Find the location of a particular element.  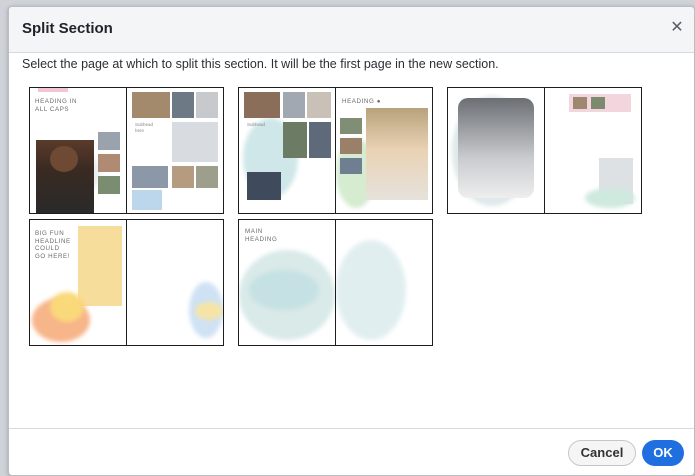

page-spread-1: HEADING in ALL CAPS Subhead here is located at coordinates (126, 150).